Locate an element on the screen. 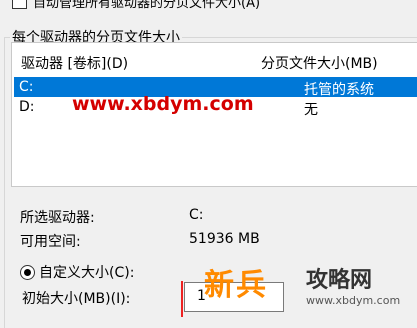  watermark-small-url: www.xbdym.com is located at coordinates (353, 300).